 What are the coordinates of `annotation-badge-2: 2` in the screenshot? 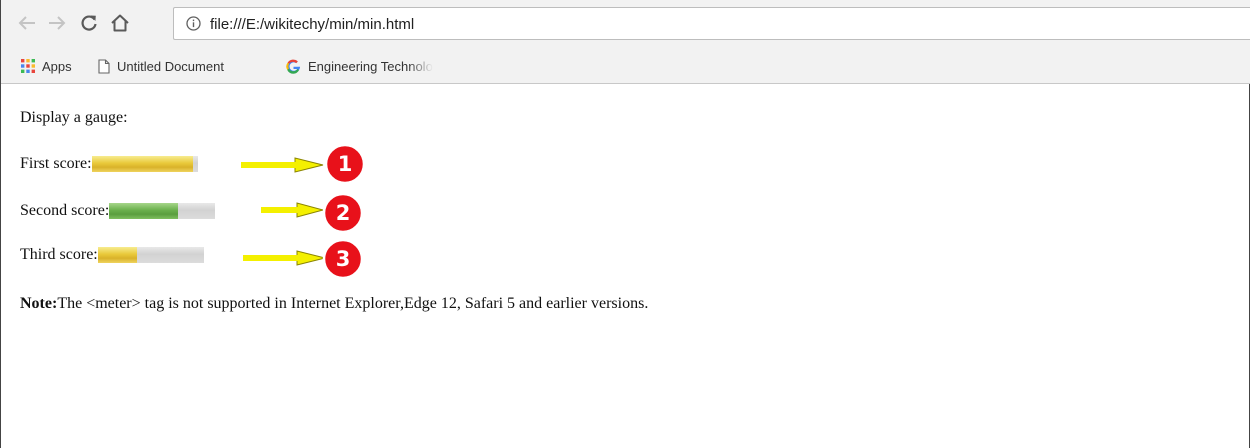 It's located at (343, 213).